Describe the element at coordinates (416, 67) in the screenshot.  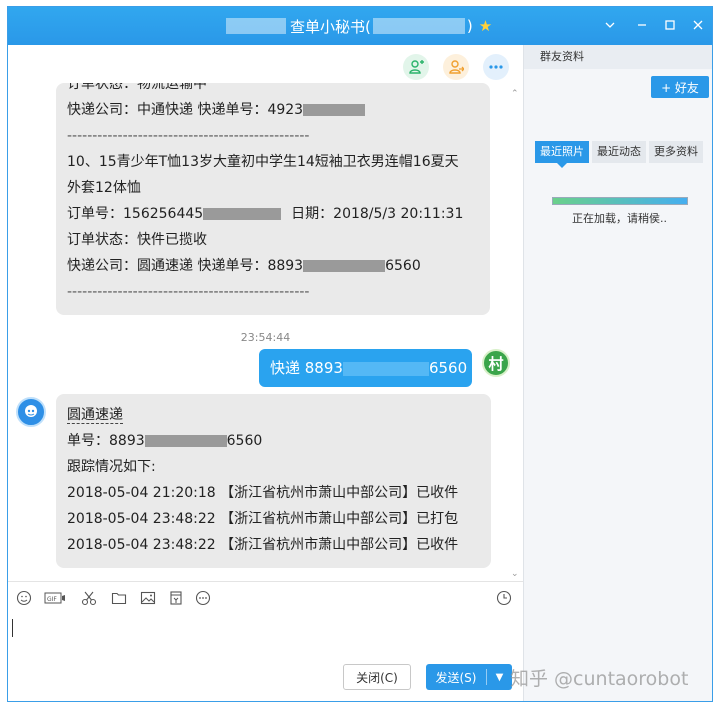
I see `add-member-icon` at that location.